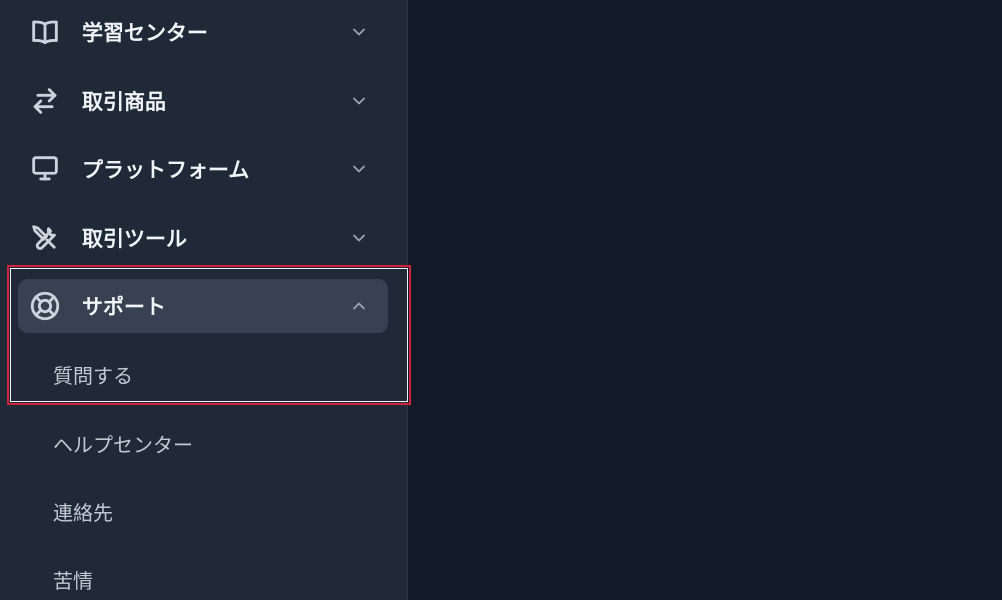 The width and height of the screenshot is (1002, 600). I want to click on support-subitem-complaints: 苦情, so click(73, 579).